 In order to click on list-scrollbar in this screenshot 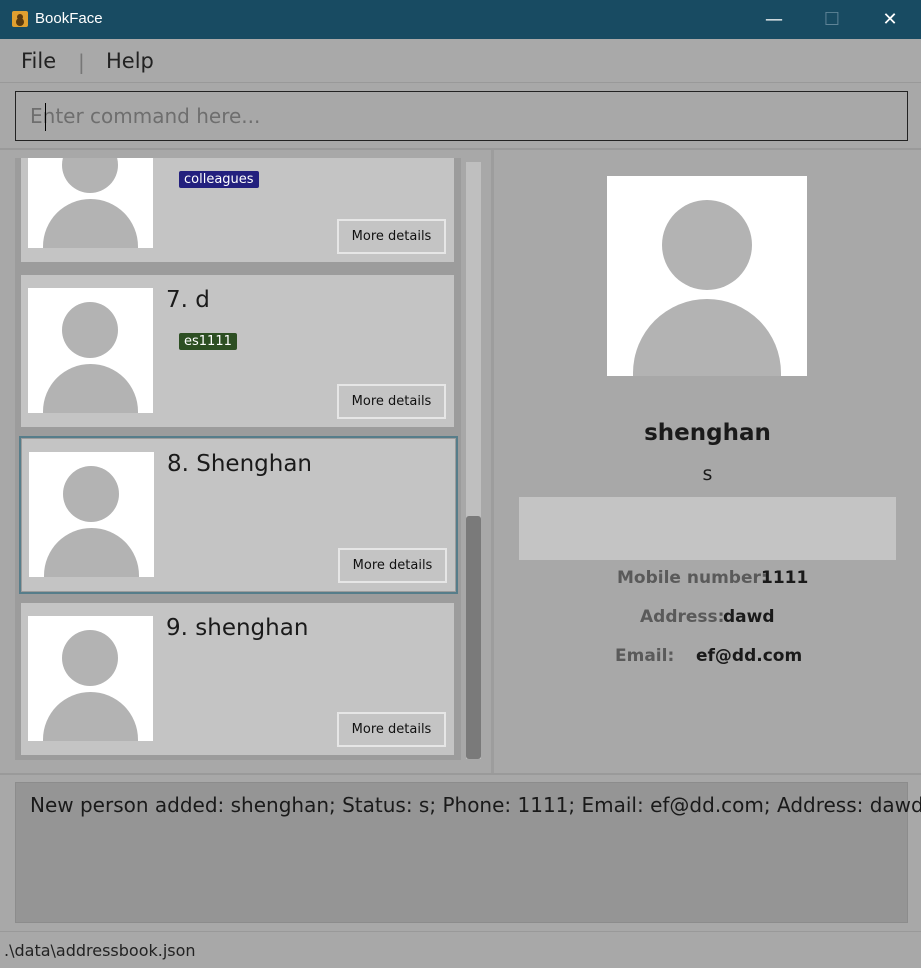, I will do `click(473, 460)`.